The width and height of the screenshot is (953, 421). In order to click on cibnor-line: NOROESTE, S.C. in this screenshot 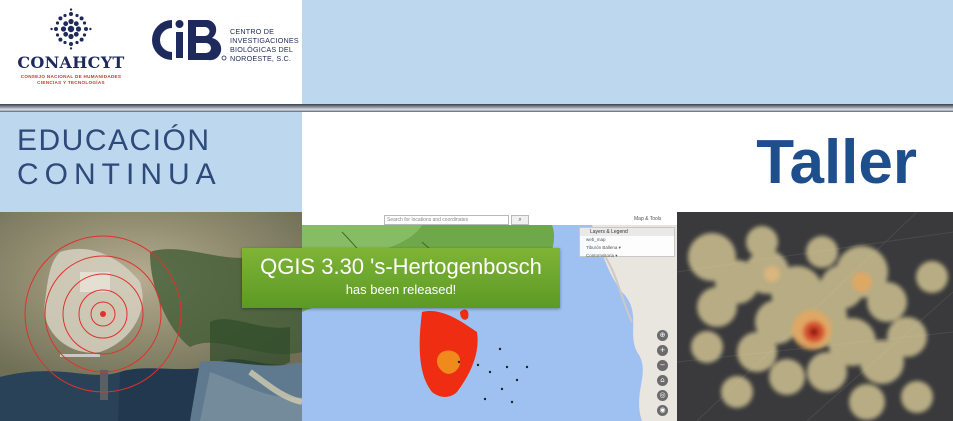, I will do `click(261, 58)`.